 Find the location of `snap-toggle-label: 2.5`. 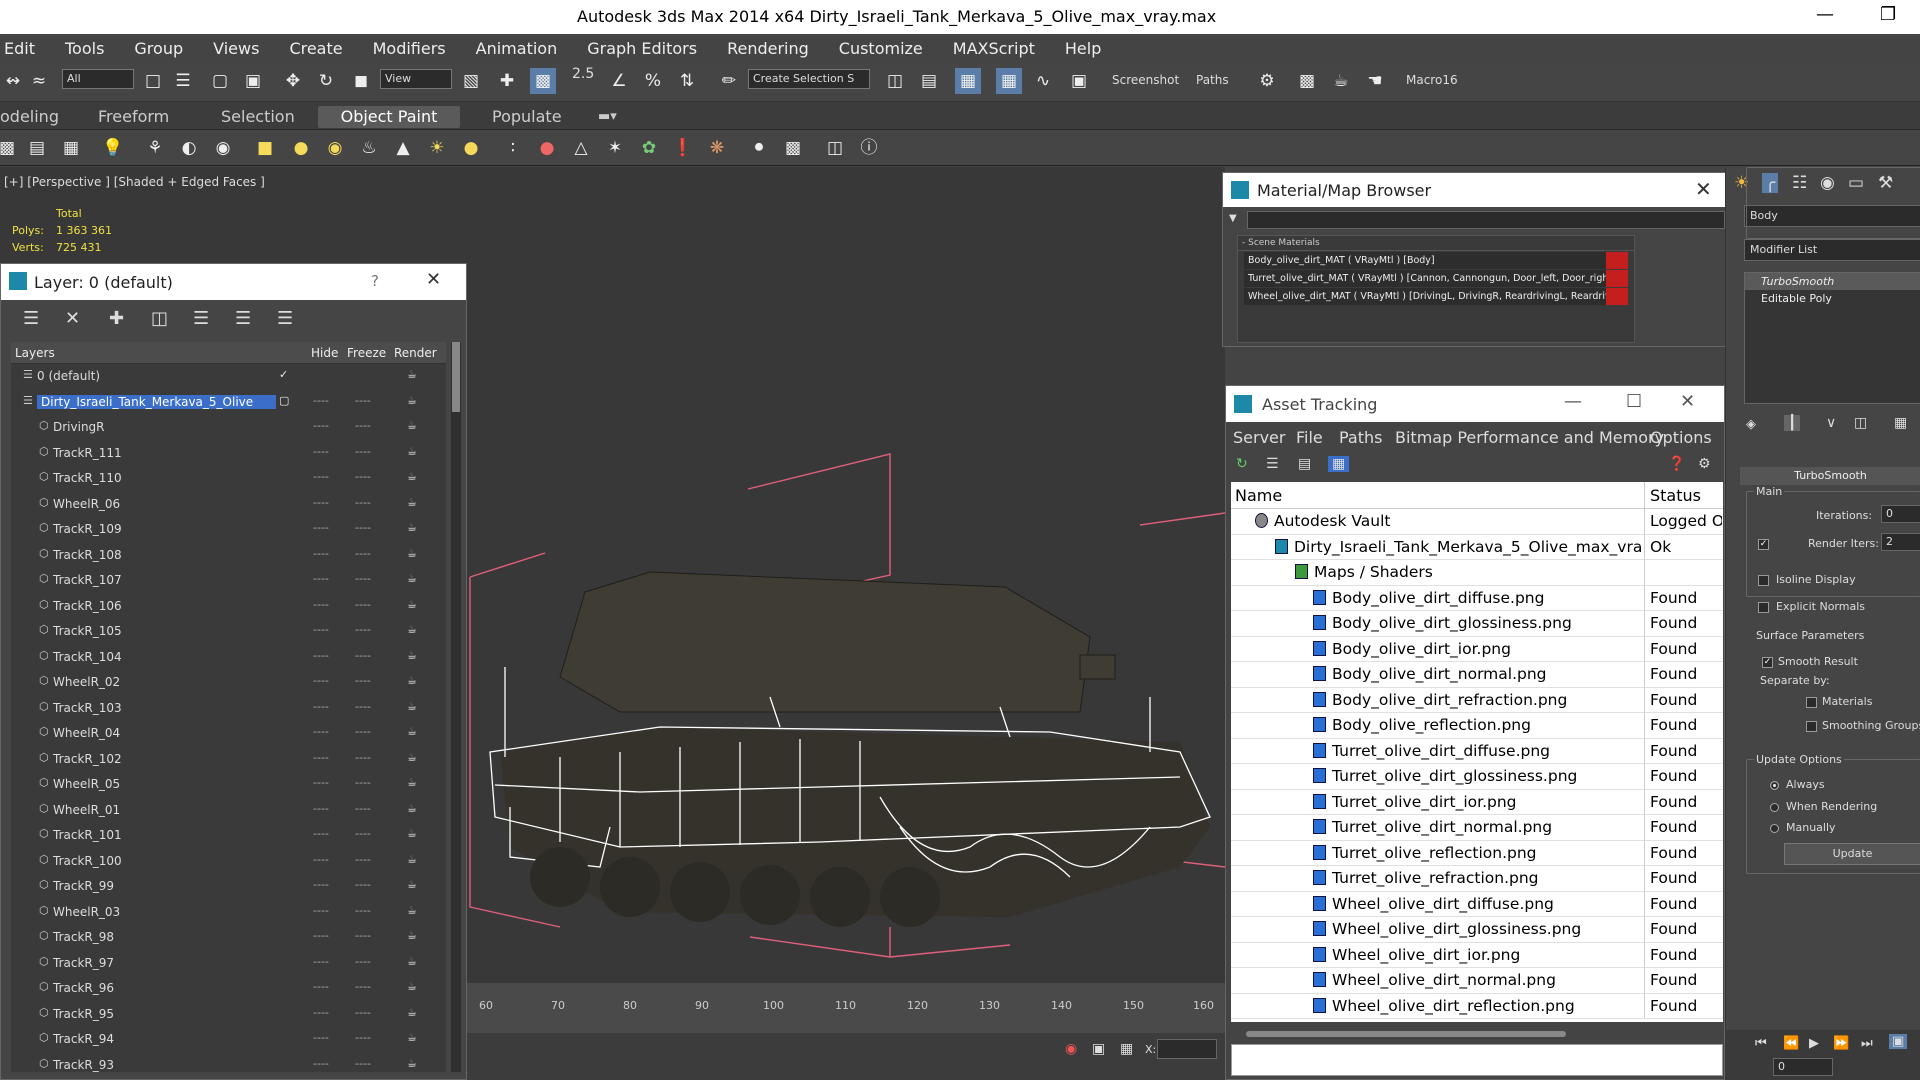

snap-toggle-label: 2.5 is located at coordinates (583, 74).